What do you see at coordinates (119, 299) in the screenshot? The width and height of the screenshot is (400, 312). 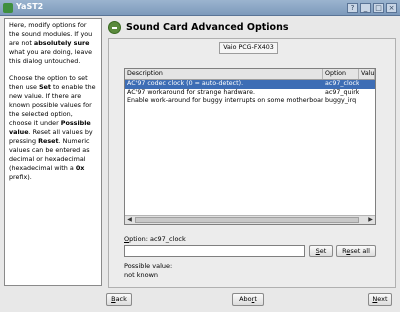 I see `back-button: Back` at bounding box center [119, 299].